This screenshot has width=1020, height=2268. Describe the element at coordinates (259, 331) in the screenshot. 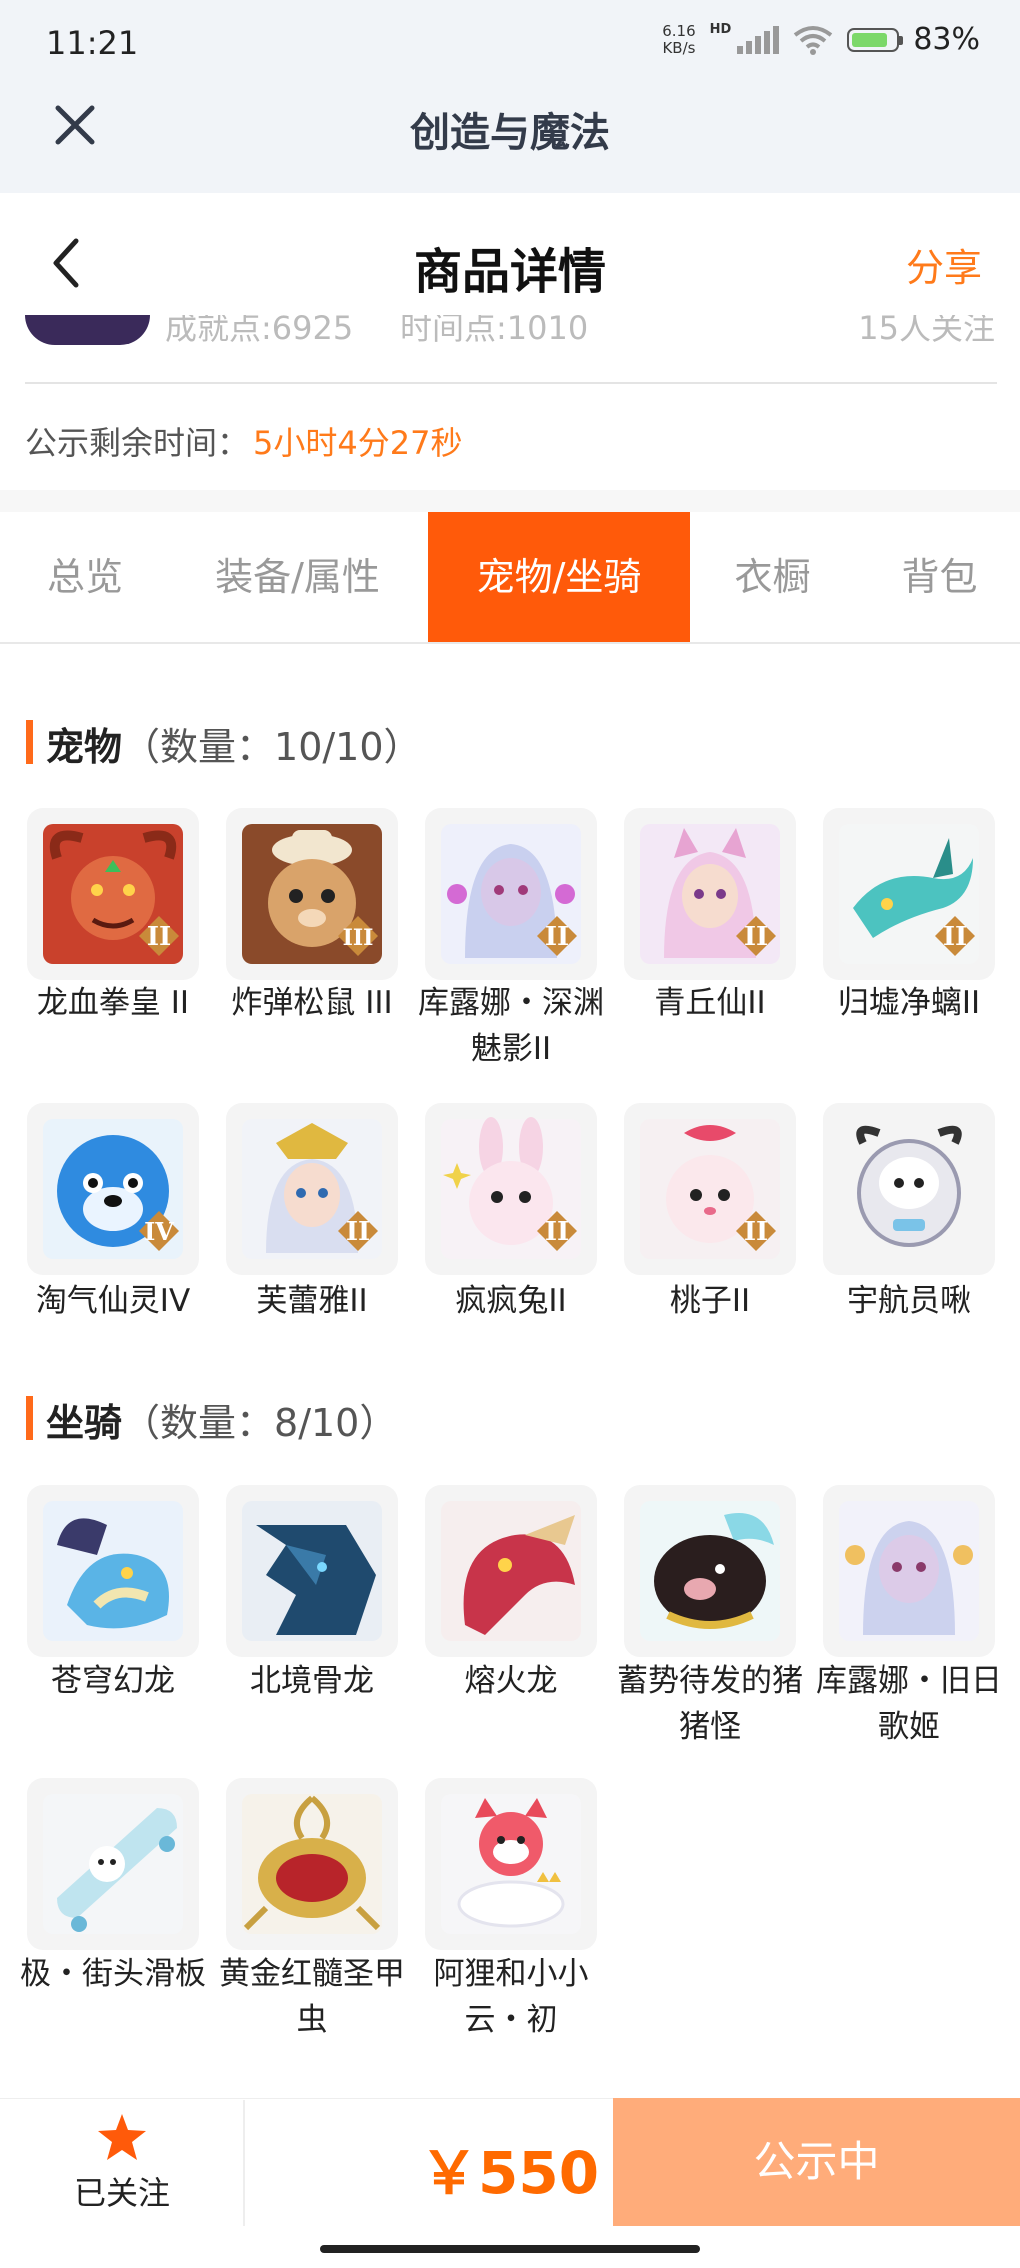

I see `achievement-points: 成就点:6925` at that location.